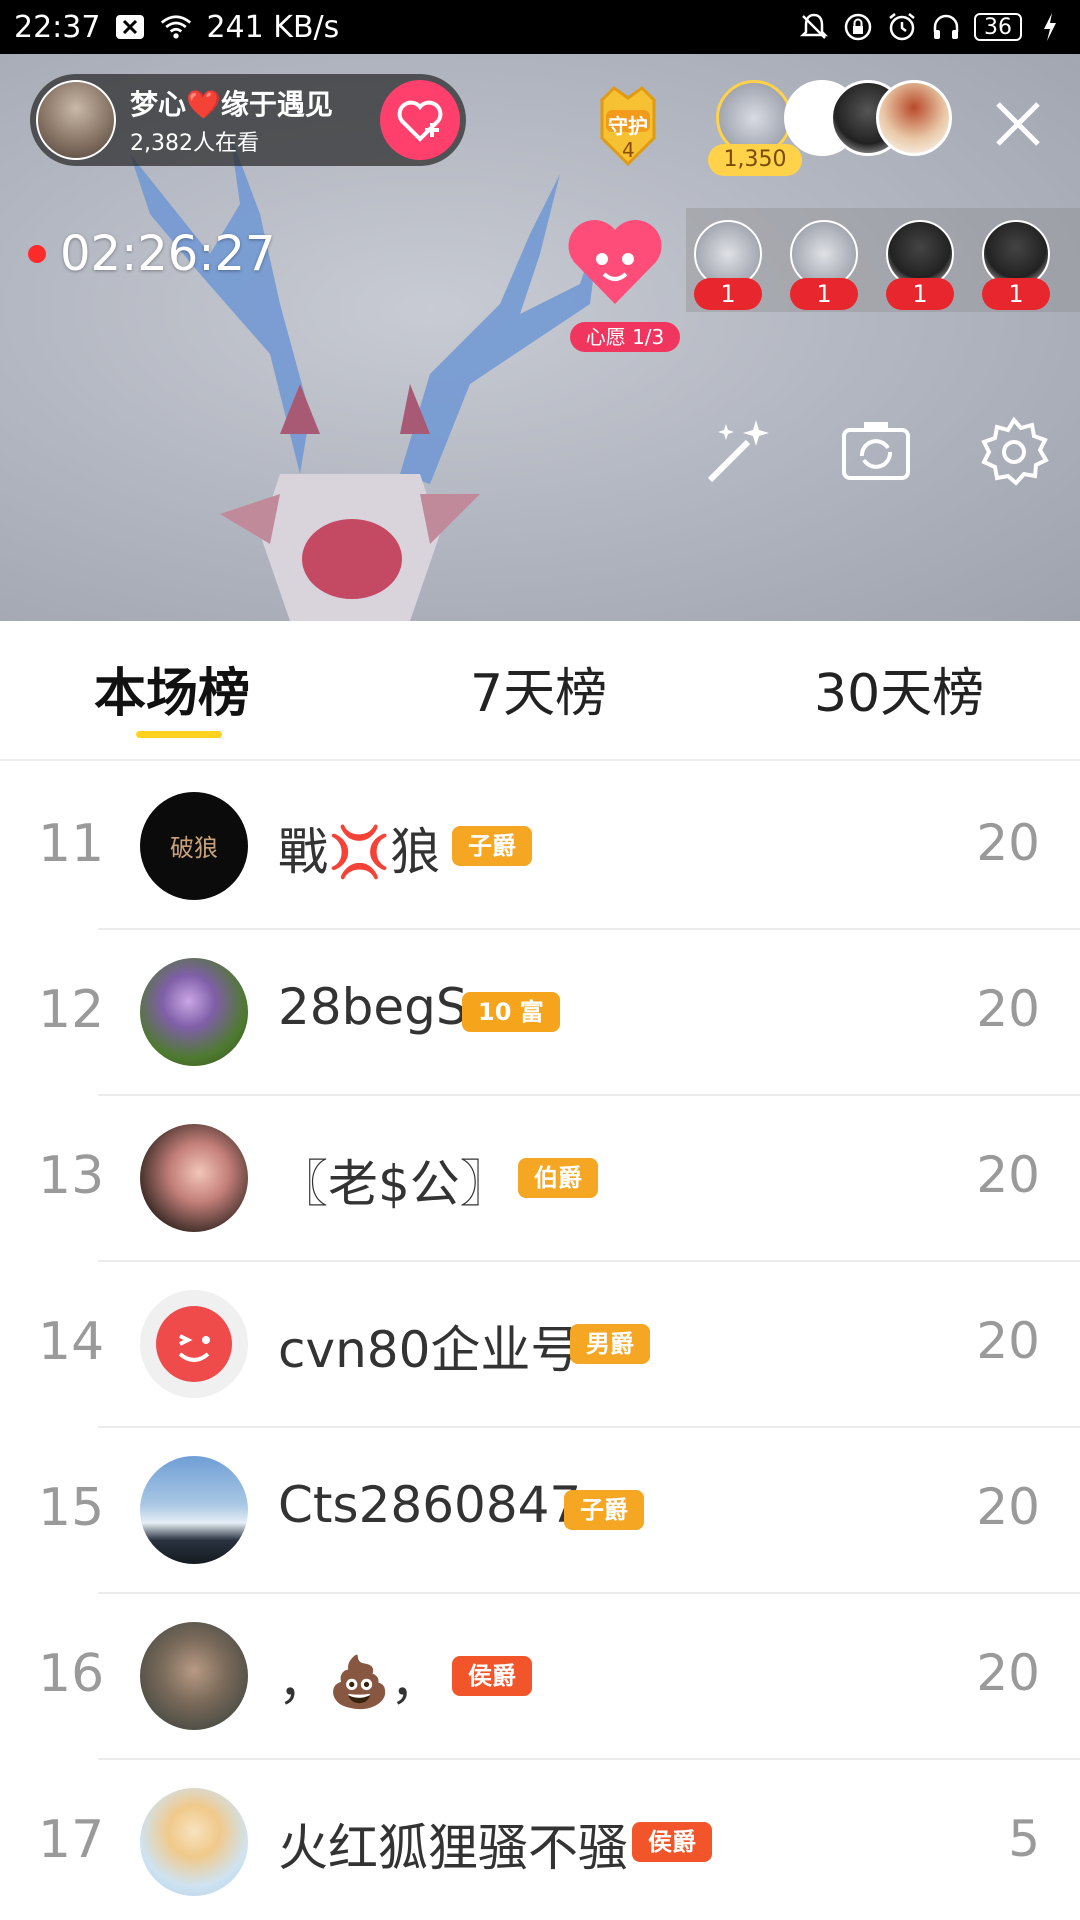  What do you see at coordinates (71, 1010) in the screenshot?
I see `rank-number: 12` at bounding box center [71, 1010].